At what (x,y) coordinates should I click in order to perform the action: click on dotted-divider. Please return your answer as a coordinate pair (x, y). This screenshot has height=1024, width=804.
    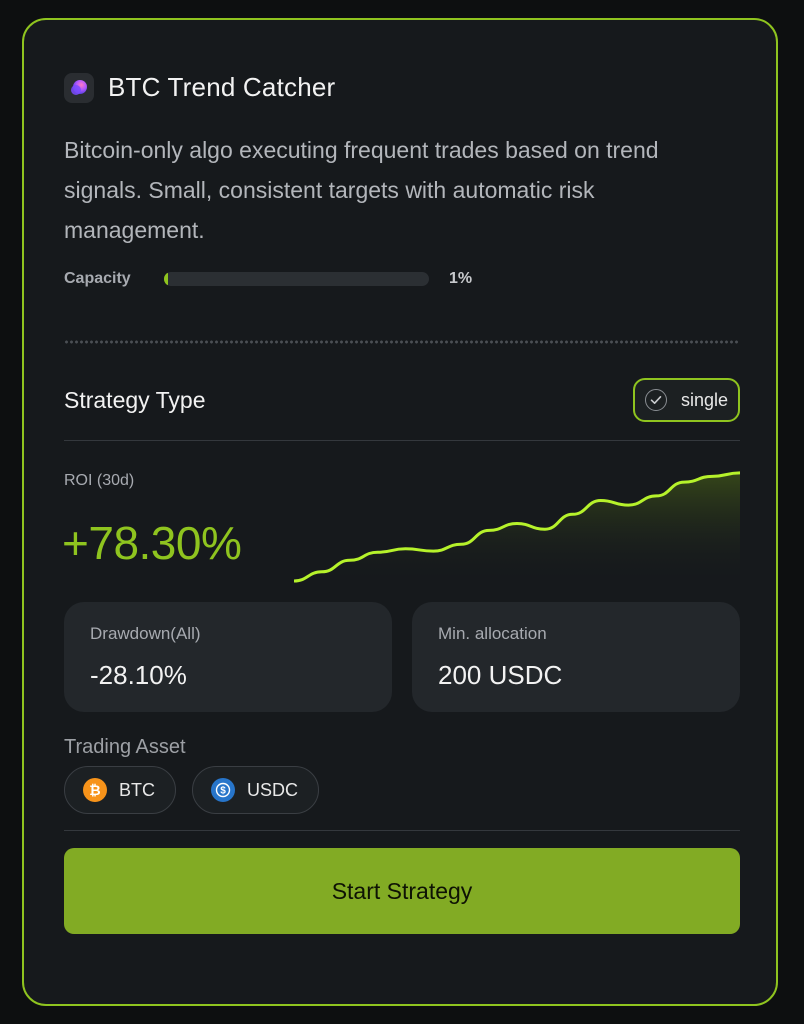
    Looking at the image, I should click on (402, 342).